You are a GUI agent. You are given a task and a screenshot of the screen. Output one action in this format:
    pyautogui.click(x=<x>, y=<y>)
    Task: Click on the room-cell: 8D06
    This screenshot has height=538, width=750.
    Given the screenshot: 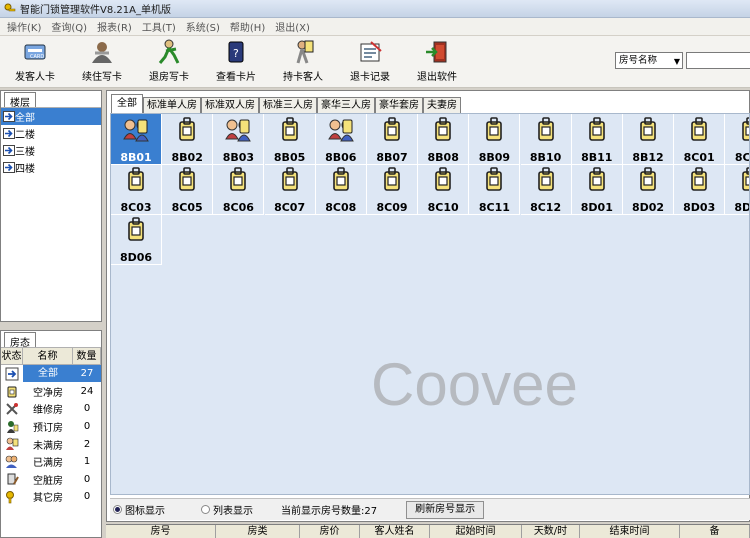 What is the action you would take?
    pyautogui.click(x=136, y=239)
    